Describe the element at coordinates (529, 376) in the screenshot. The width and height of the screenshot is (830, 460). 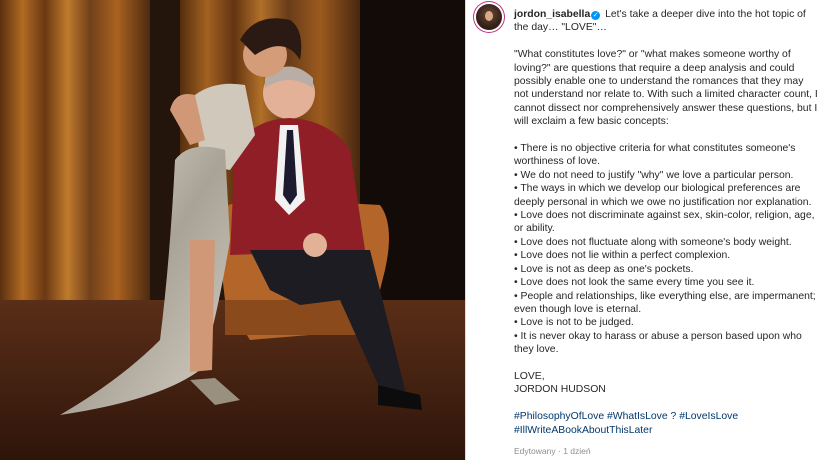
I see `signoff: LOVE,` at that location.